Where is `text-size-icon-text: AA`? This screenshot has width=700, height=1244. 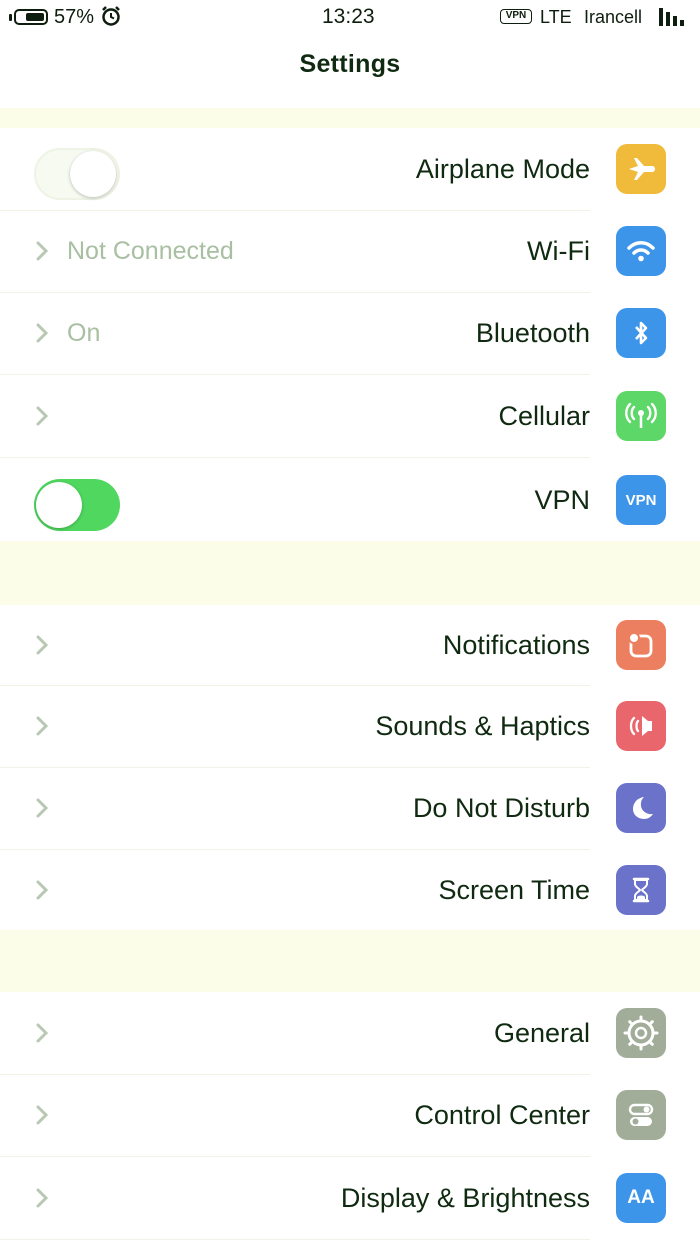 text-size-icon-text: AA is located at coordinates (641, 1197).